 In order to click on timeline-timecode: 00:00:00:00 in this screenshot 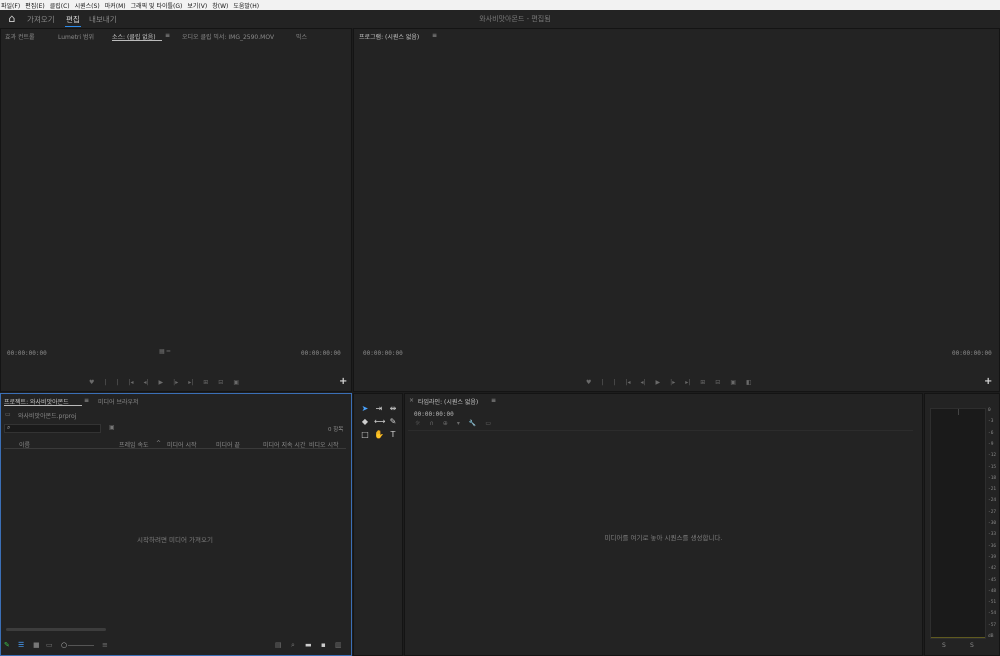, I will do `click(434, 414)`.